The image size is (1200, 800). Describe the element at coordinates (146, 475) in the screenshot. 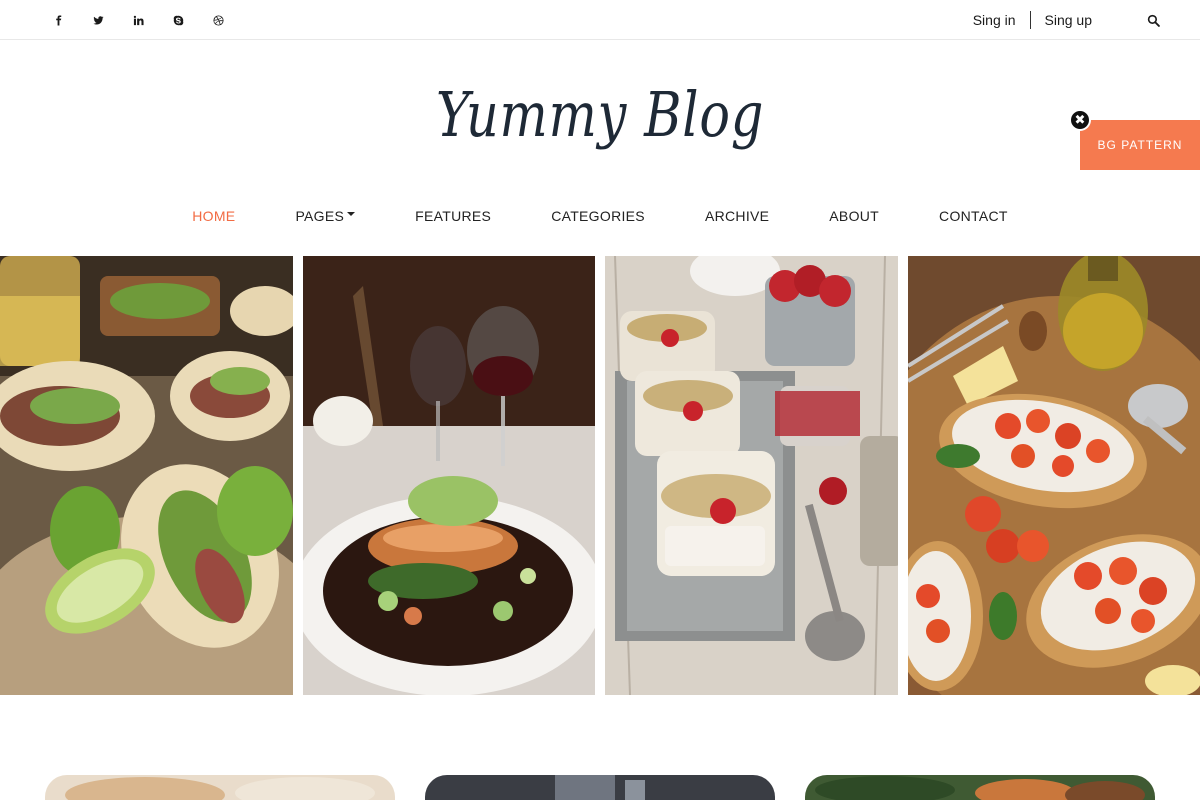

I see `gallery-image-tacos` at that location.